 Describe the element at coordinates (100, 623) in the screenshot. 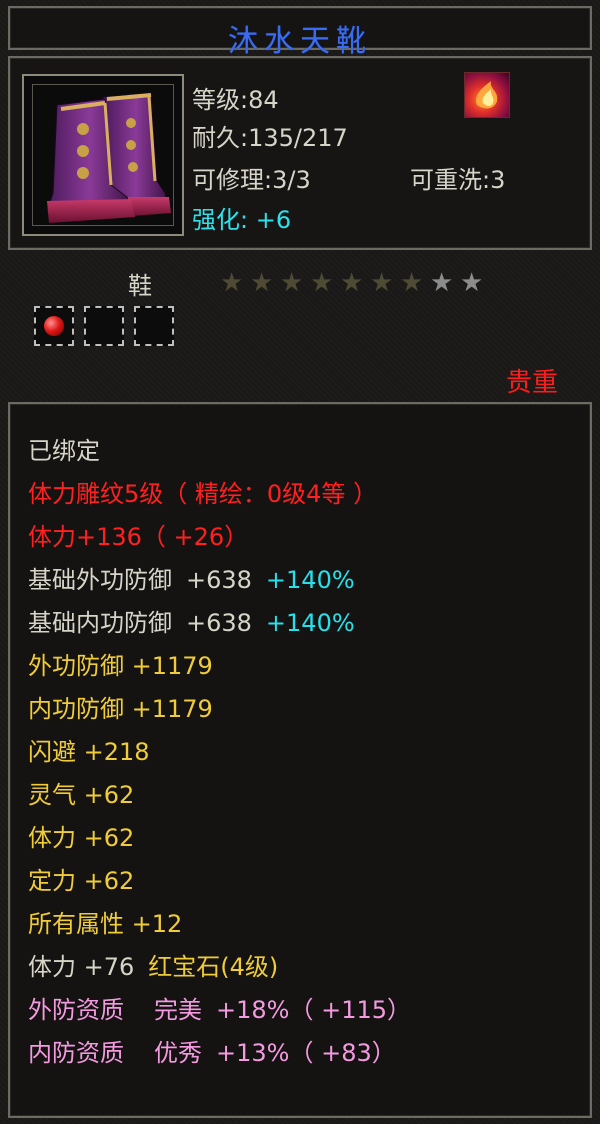

I see `attr-label: 基础内功防御` at that location.